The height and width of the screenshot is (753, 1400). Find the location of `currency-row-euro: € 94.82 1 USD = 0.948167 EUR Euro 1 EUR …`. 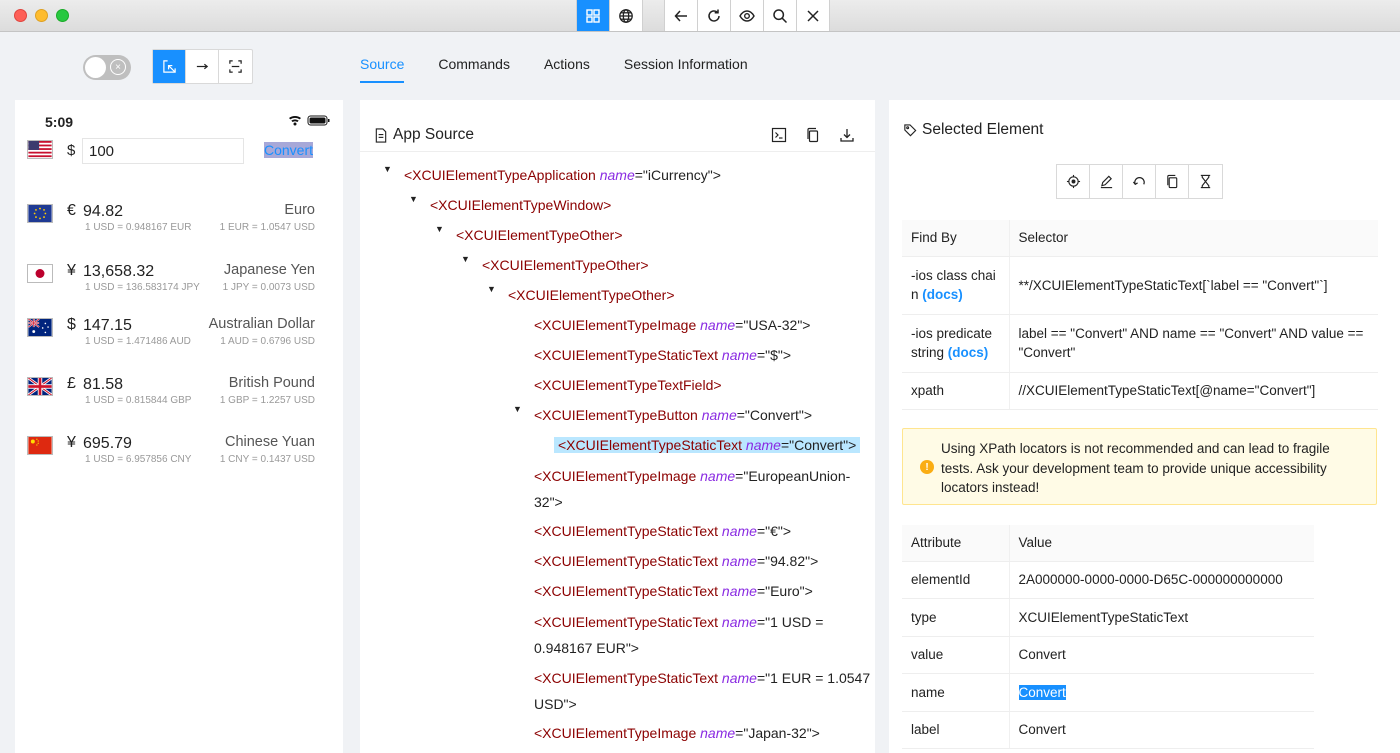

currency-row-euro: € 94.82 1 USD = 0.948167 EUR Euro 1 EUR … is located at coordinates (179, 222).